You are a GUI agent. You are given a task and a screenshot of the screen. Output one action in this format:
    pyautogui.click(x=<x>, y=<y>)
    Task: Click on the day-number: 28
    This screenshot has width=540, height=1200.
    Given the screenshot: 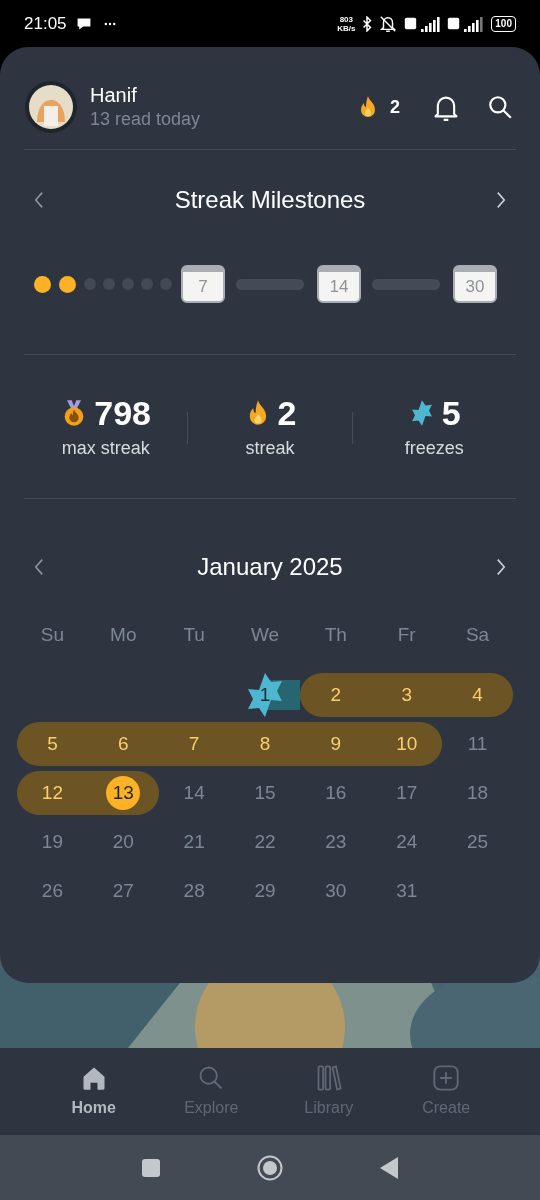 What is the action you would take?
    pyautogui.click(x=194, y=890)
    